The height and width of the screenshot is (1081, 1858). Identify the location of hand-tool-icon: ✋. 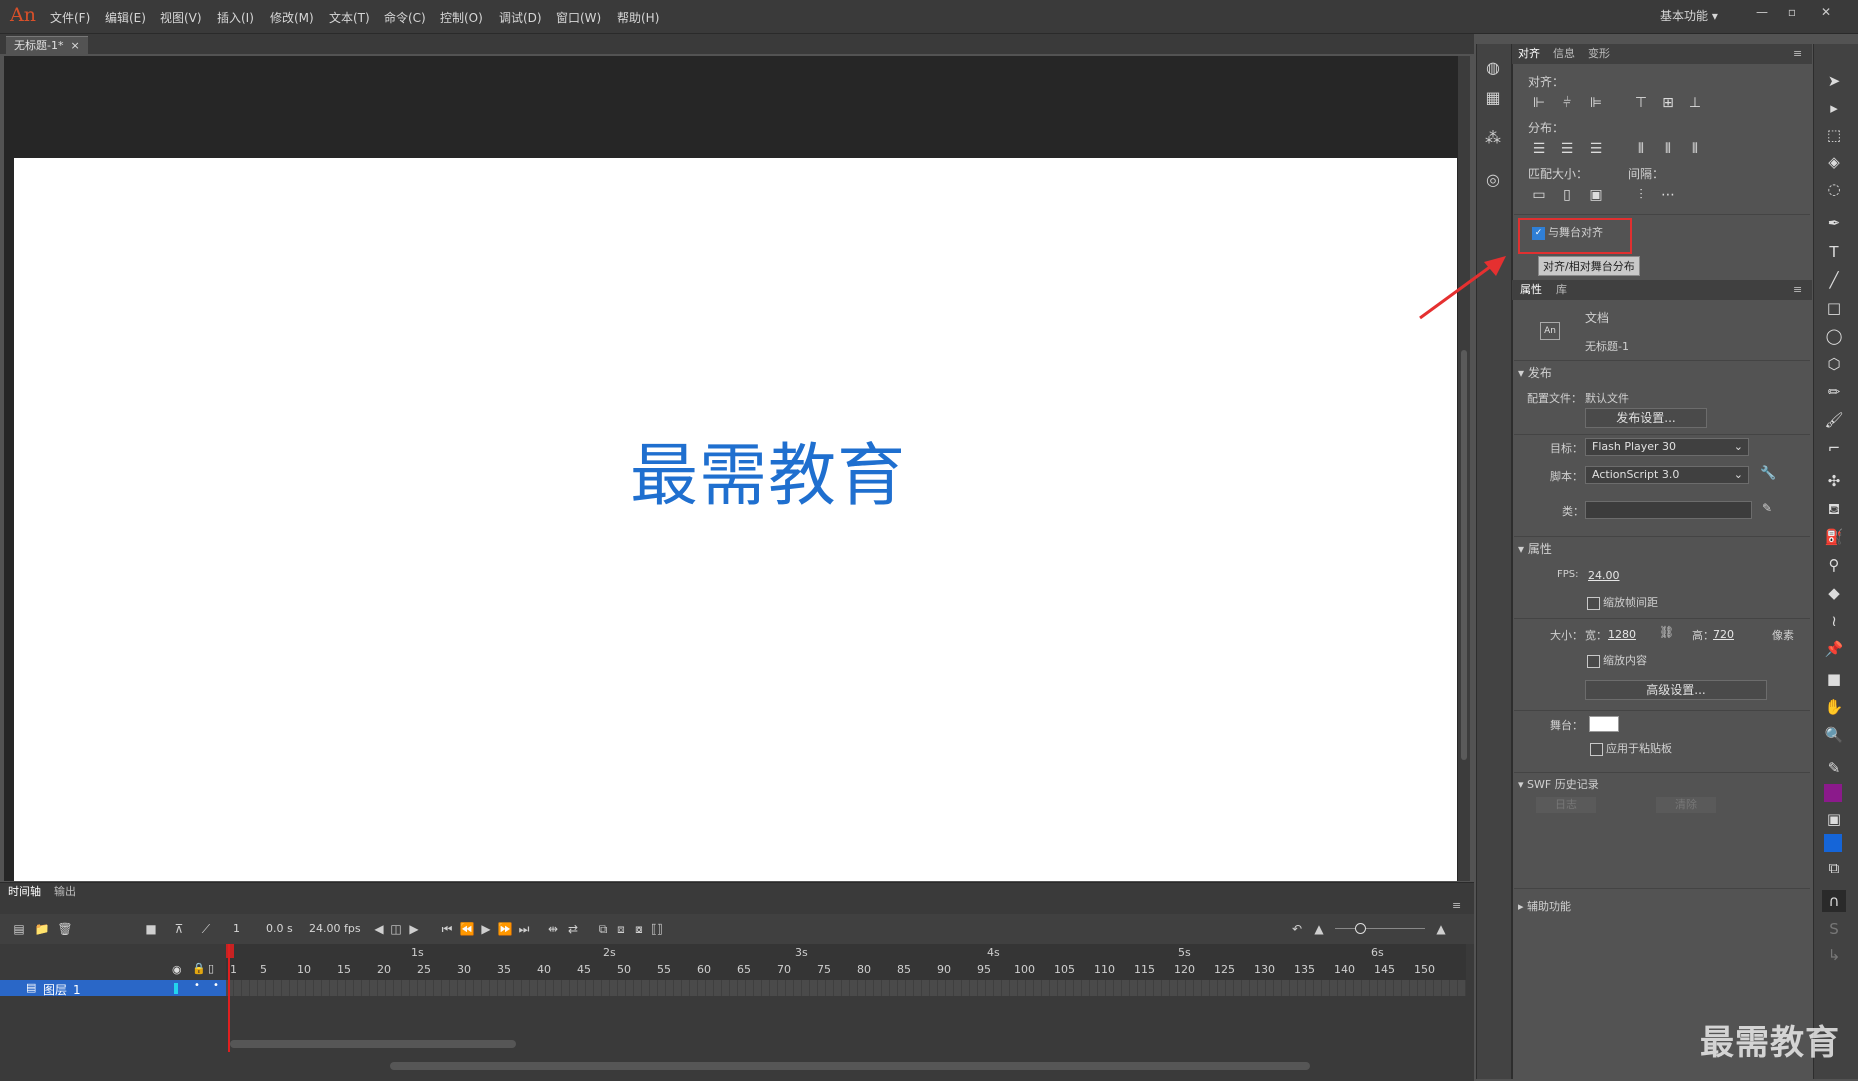
(1834, 707).